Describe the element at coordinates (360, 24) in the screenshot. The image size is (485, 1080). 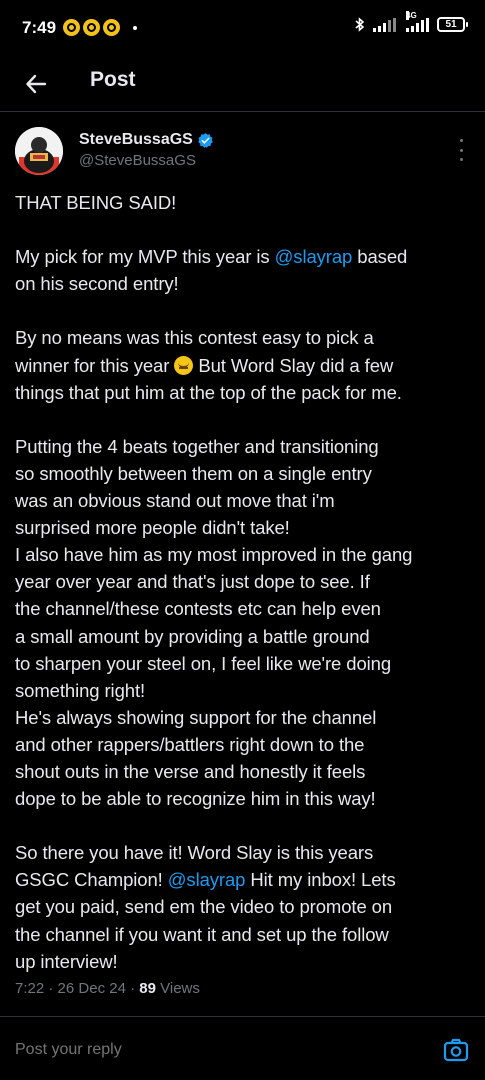
I see `bluetooth-icon` at that location.